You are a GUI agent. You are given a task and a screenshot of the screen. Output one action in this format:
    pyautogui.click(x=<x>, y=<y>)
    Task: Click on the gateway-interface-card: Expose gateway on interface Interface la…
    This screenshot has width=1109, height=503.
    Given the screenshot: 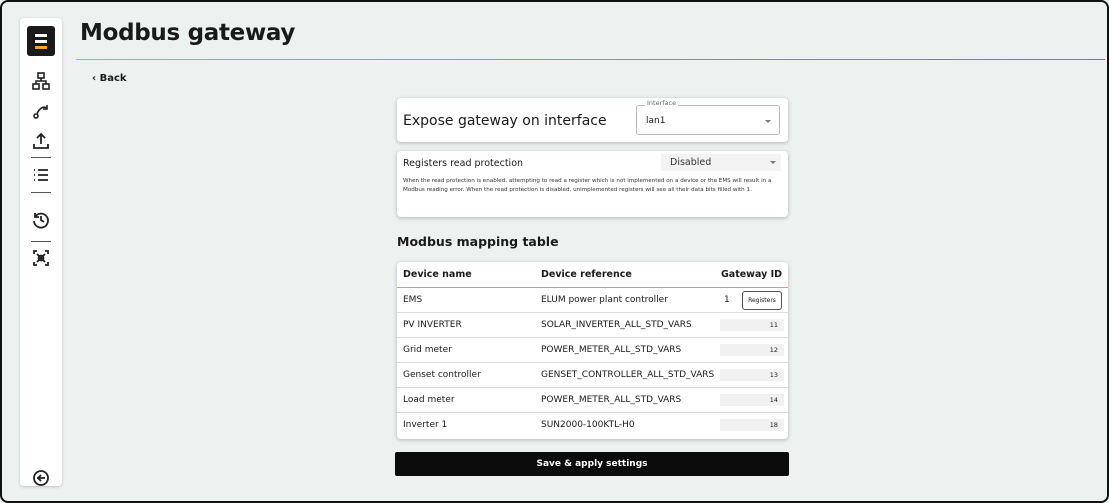 What is the action you would take?
    pyautogui.click(x=592, y=120)
    